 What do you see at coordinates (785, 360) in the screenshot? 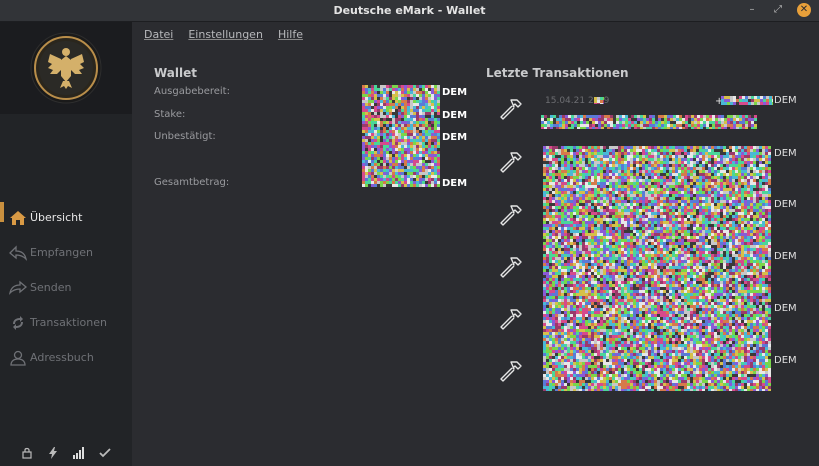
I see `tx-unit-6: DEM` at bounding box center [785, 360].